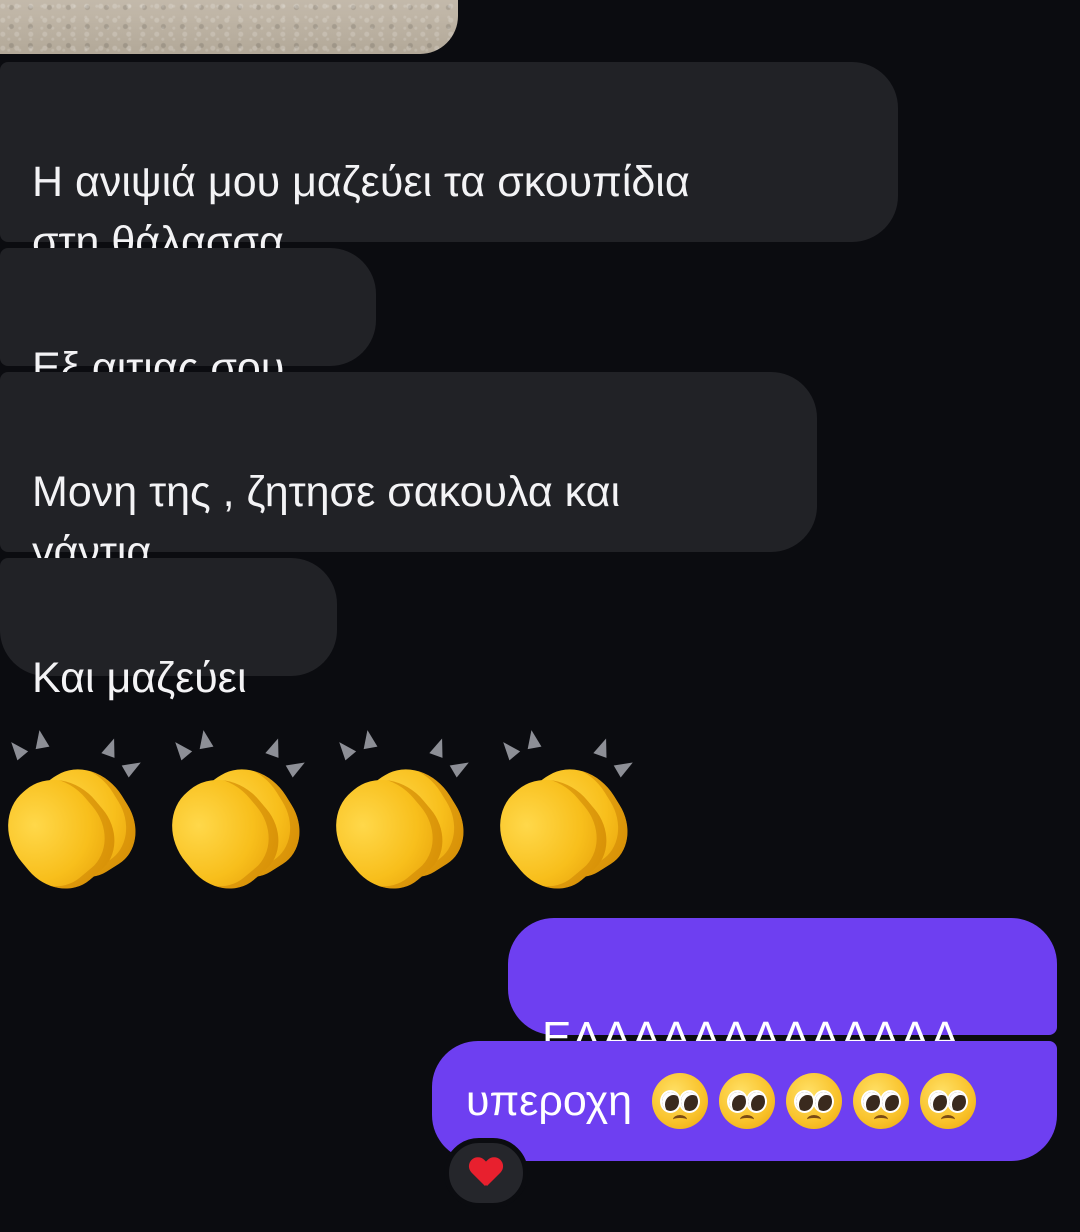 The image size is (1080, 1232). What do you see at coordinates (782, 990) in the screenshot?
I see `sent-message-bubble: ΕΛΑΑΑΑΑΑΑΑΑΑΑΑ` at bounding box center [782, 990].